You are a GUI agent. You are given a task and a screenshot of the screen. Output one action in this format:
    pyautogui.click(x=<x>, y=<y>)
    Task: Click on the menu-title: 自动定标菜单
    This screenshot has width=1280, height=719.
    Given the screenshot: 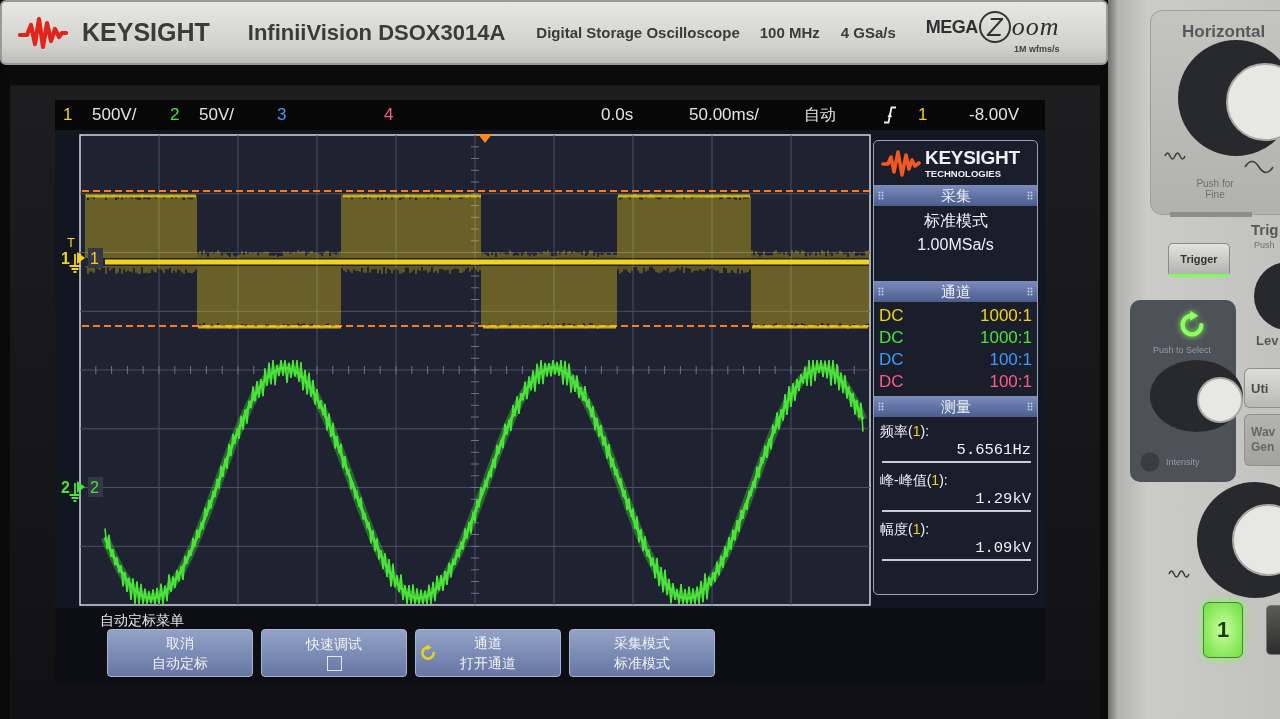 What is the action you would take?
    pyautogui.click(x=142, y=620)
    